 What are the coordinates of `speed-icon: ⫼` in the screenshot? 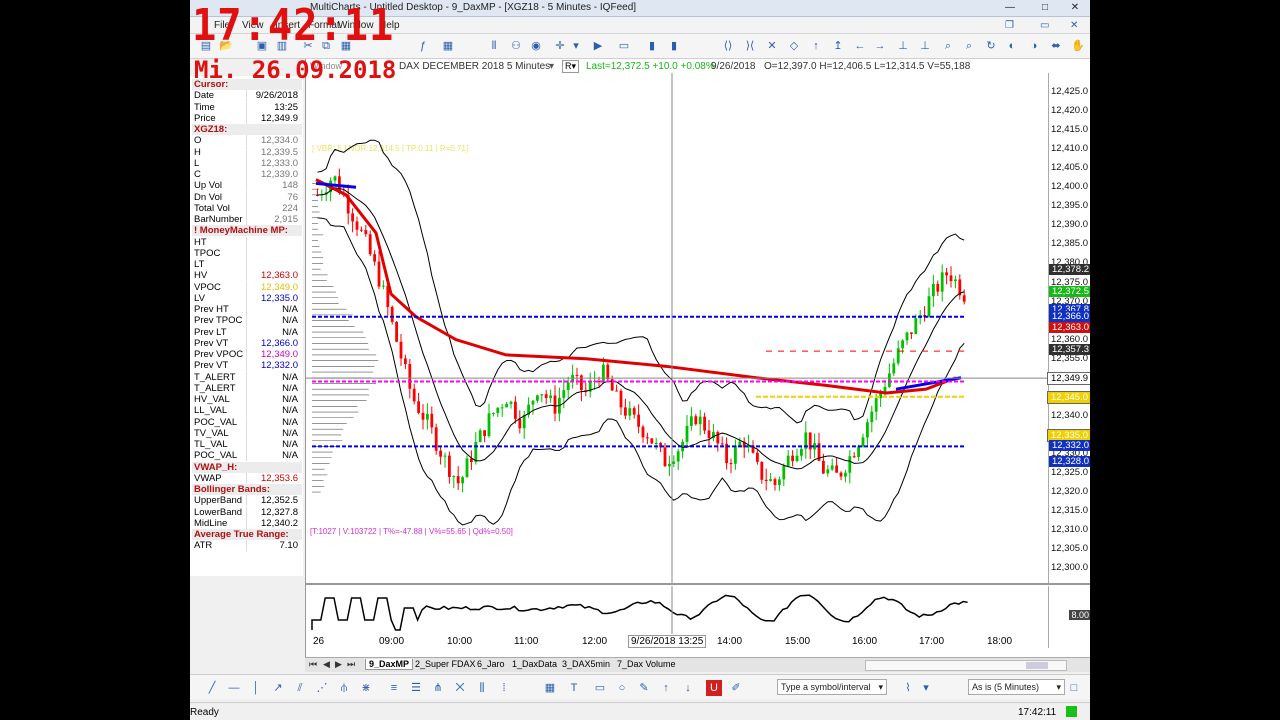 It's located at (482, 688).